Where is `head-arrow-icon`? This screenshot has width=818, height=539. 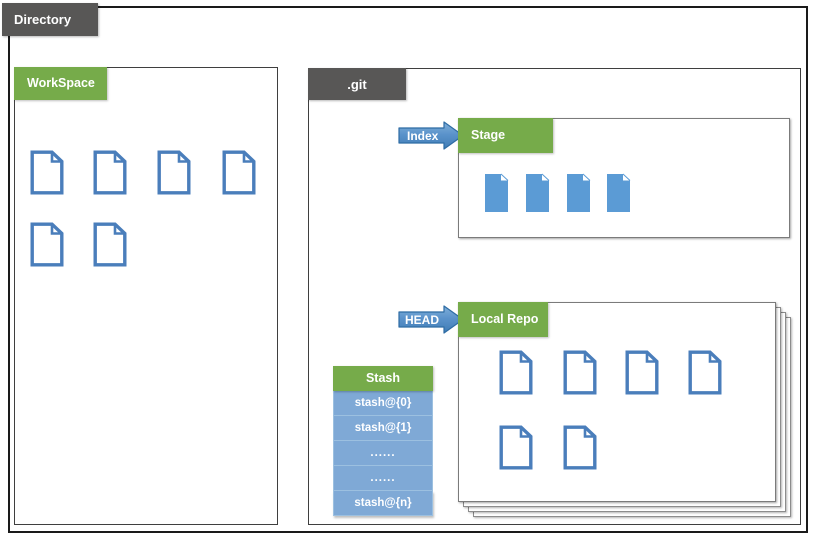
head-arrow-icon is located at coordinates (431, 319).